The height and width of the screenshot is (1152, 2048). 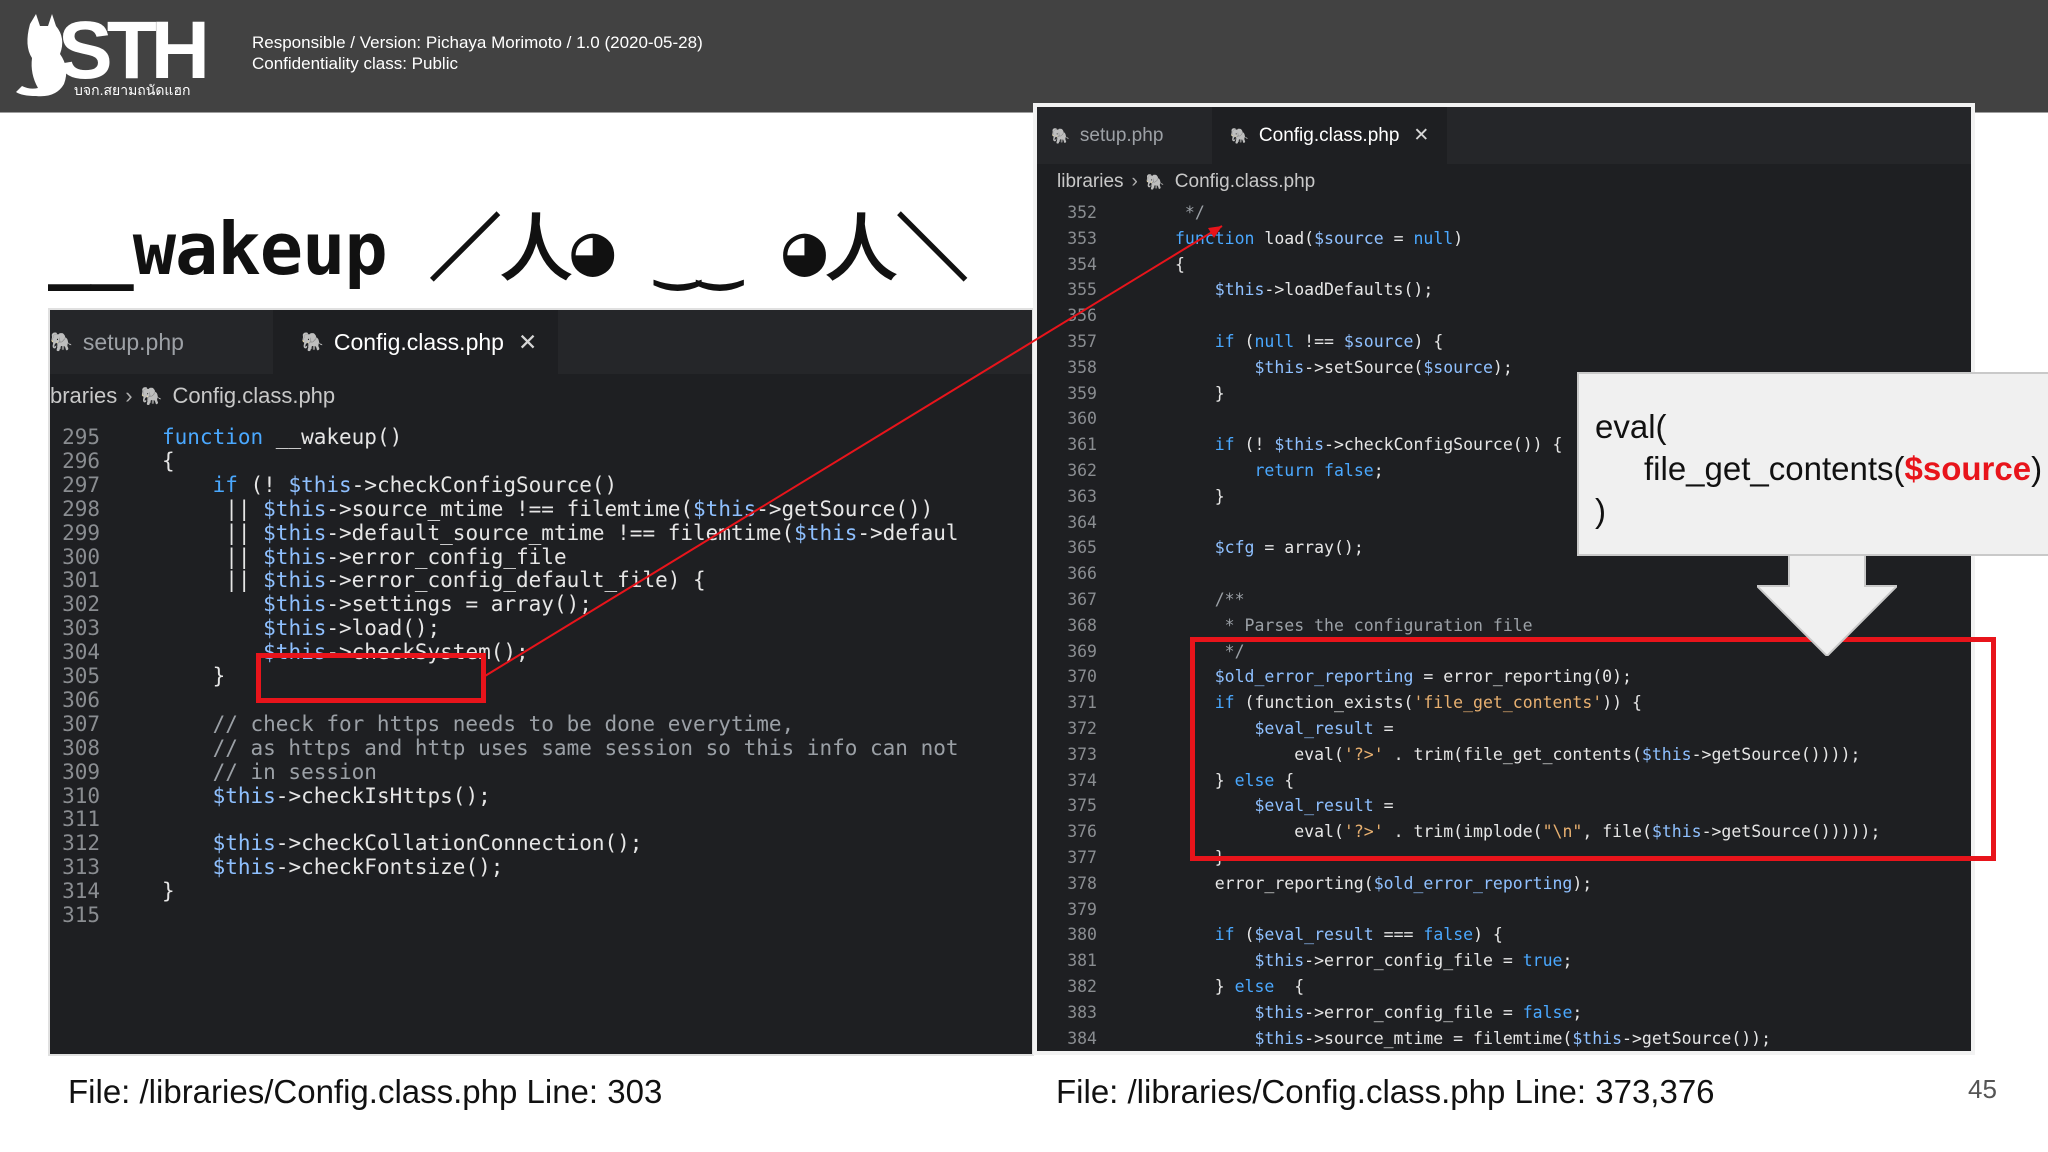 What do you see at coordinates (1082, 341) in the screenshot?
I see `line-number: 357` at bounding box center [1082, 341].